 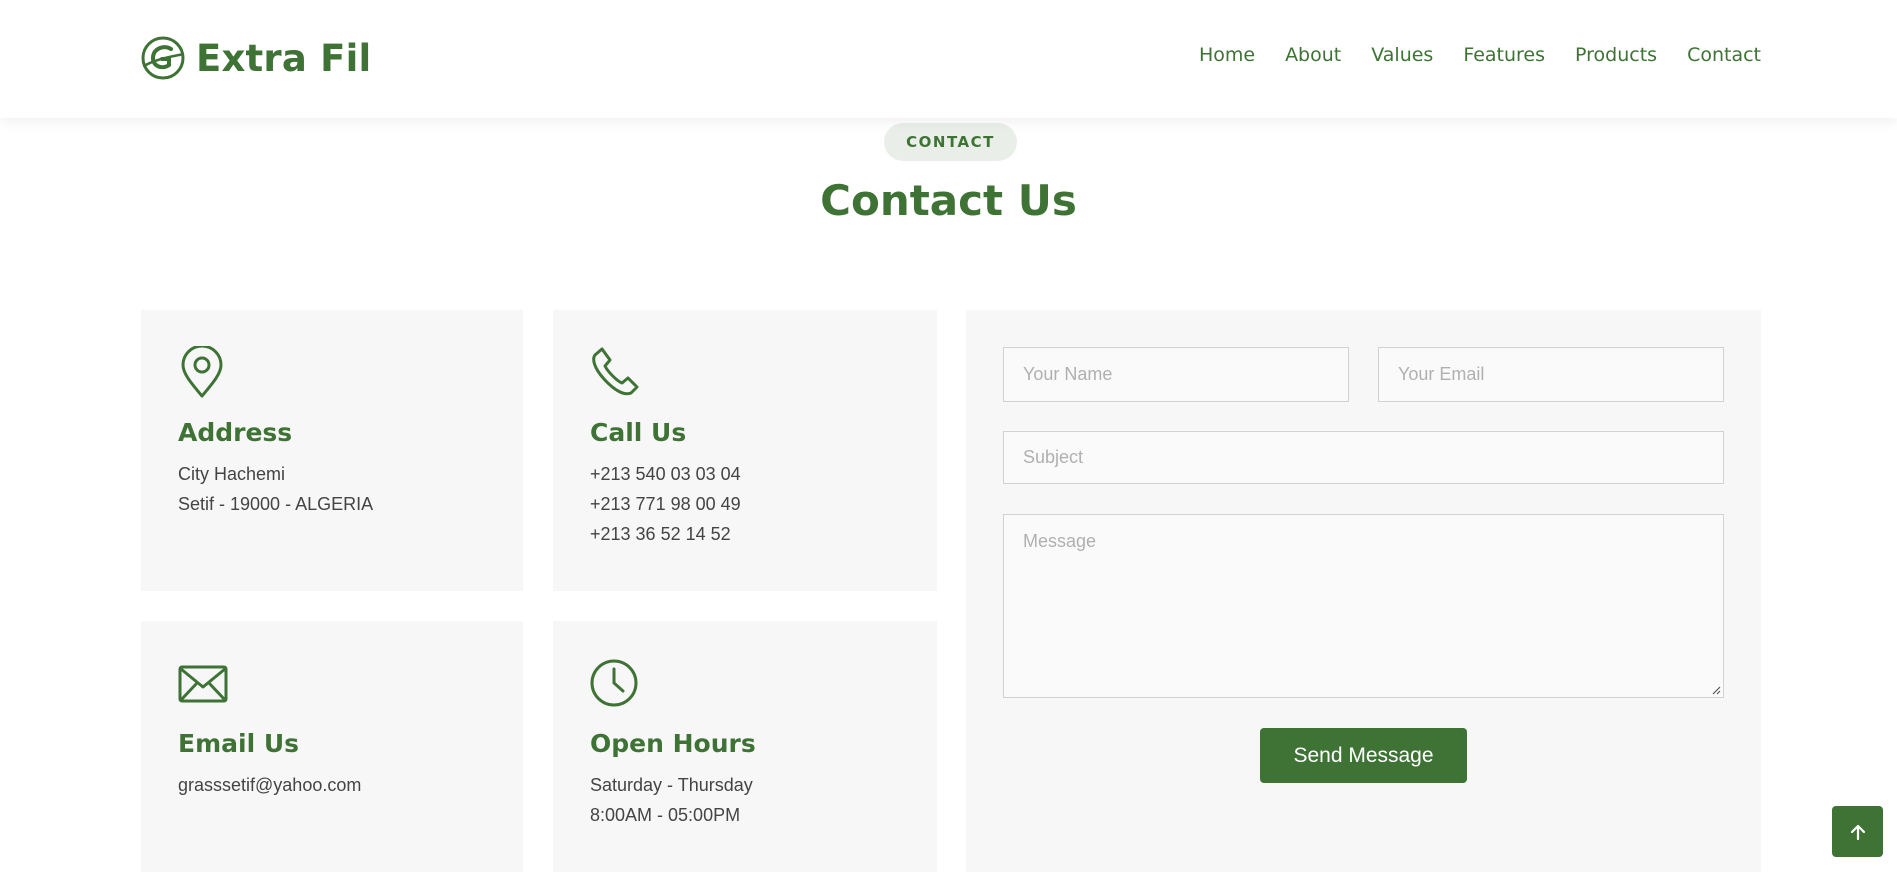 What do you see at coordinates (671, 785) in the screenshot?
I see `hours-days: Saturday - Thursday` at bounding box center [671, 785].